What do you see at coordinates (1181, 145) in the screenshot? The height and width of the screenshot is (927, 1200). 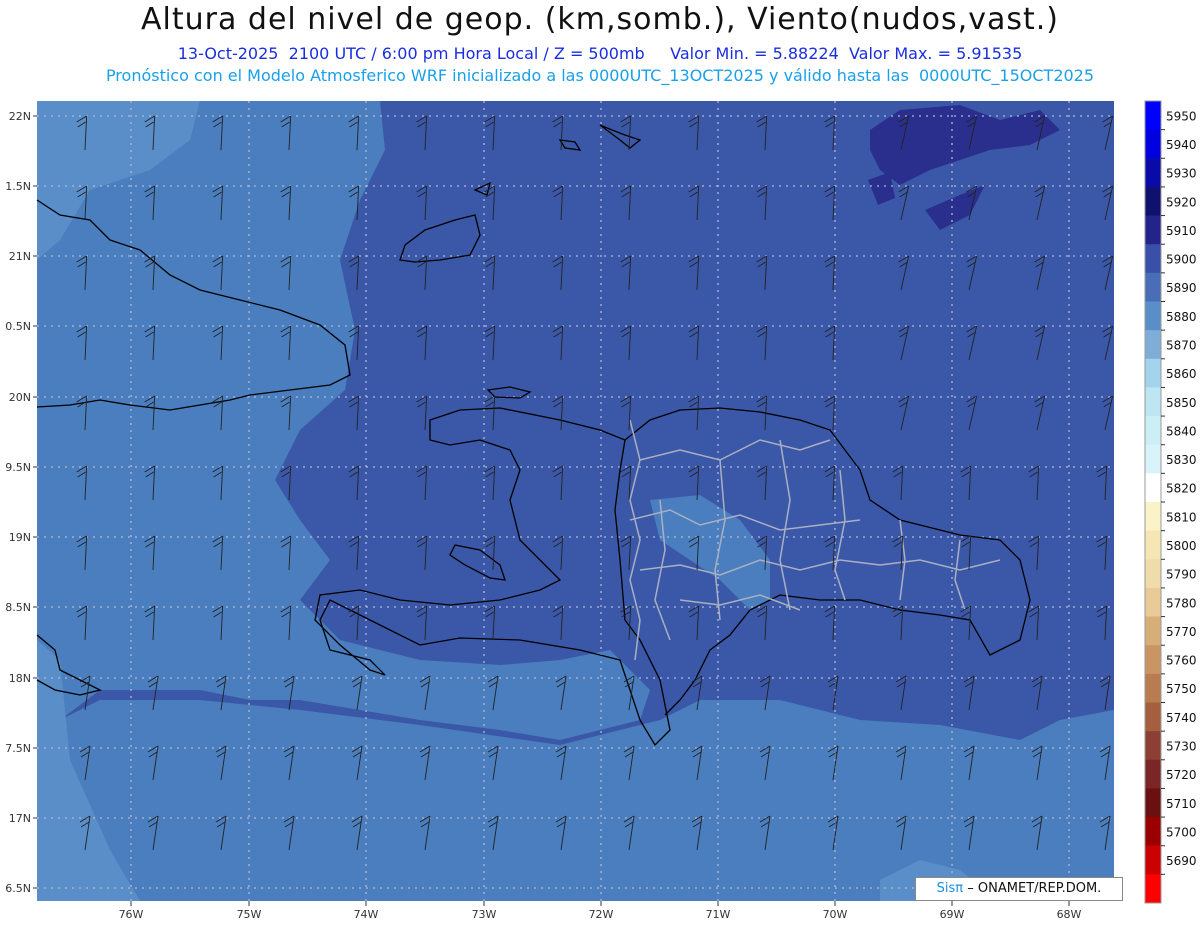 I see `colorbar-label: 5940` at bounding box center [1181, 145].